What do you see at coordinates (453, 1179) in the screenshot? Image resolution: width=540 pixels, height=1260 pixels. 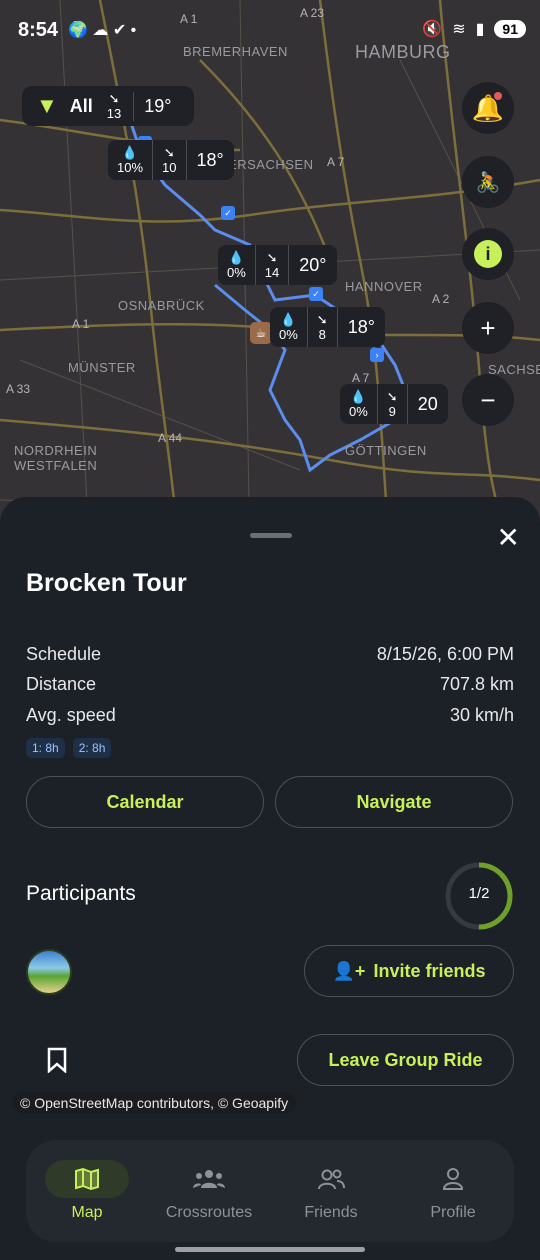 I see `person-icon` at bounding box center [453, 1179].